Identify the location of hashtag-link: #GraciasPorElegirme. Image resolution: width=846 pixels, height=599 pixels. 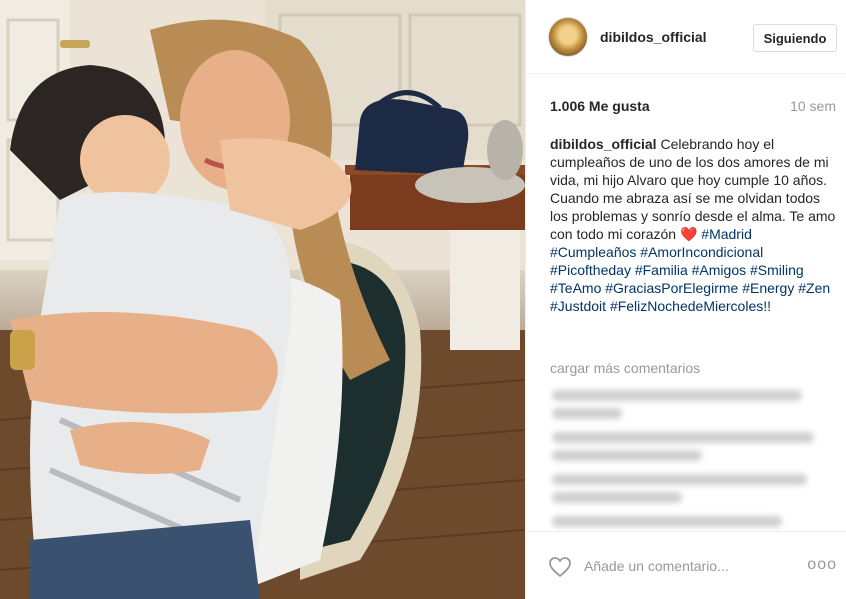
(671, 288).